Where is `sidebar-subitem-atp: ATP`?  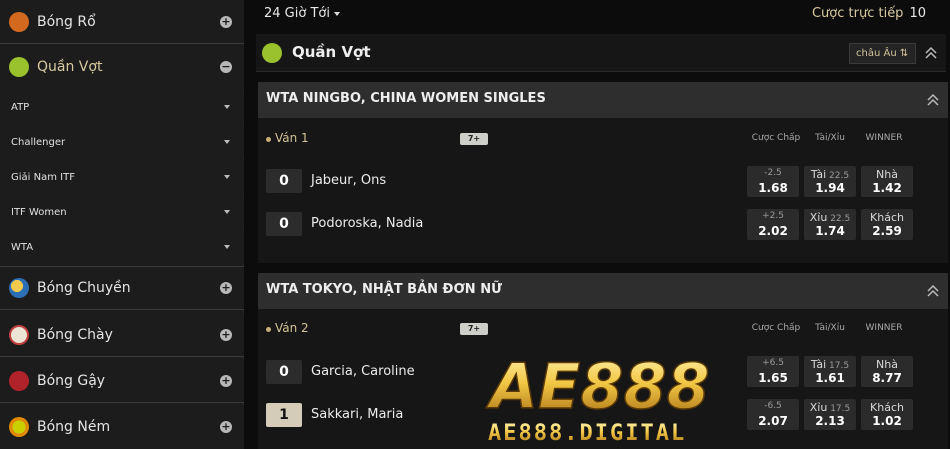 sidebar-subitem-atp: ATP is located at coordinates (122, 107).